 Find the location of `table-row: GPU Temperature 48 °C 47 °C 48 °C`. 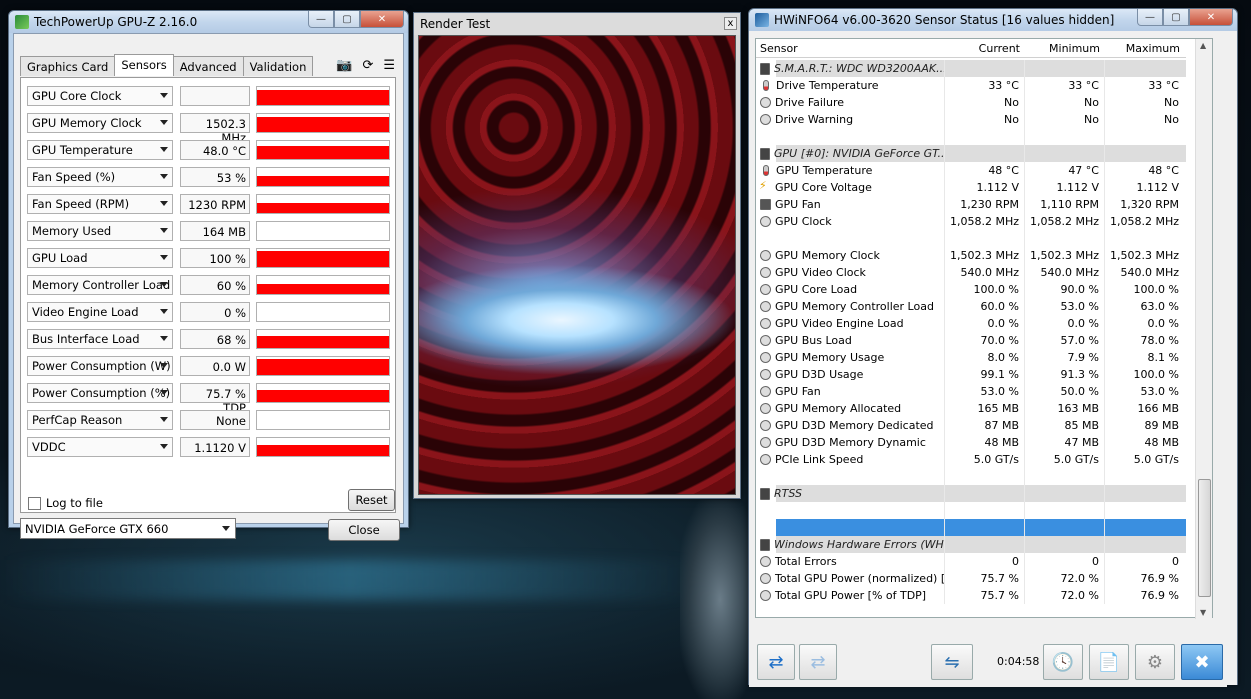

table-row: GPU Temperature 48 °C 47 °C 48 °C is located at coordinates (971, 170).